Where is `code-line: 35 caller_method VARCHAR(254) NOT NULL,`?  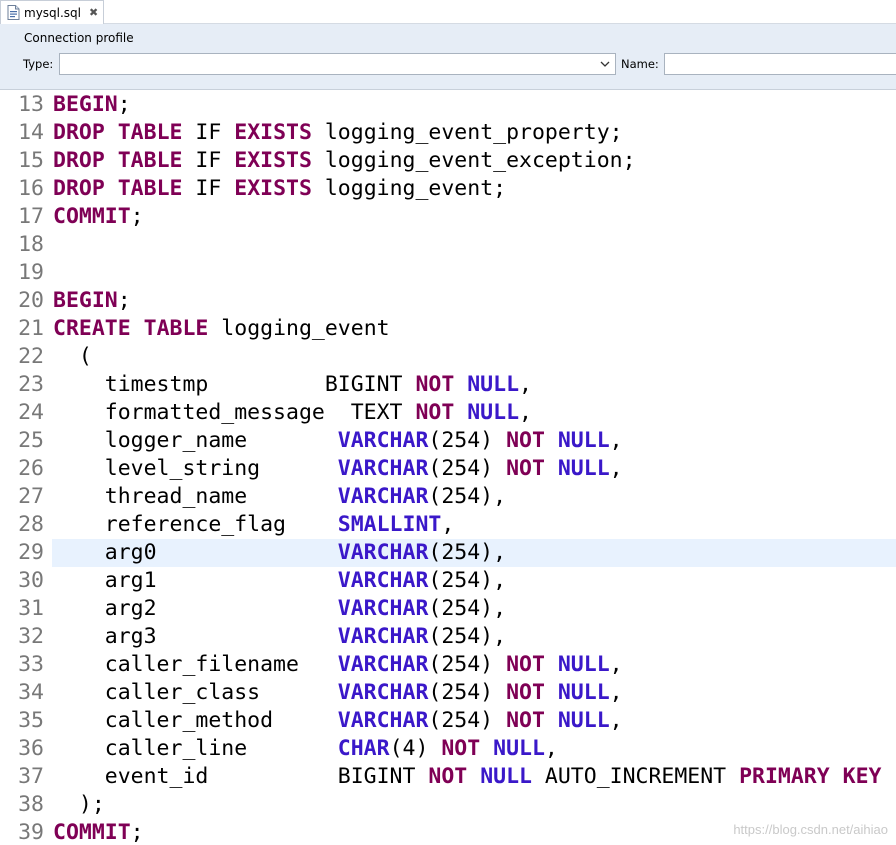
code-line: 35 caller_method VARCHAR(254) NOT NULL, is located at coordinates (448, 721).